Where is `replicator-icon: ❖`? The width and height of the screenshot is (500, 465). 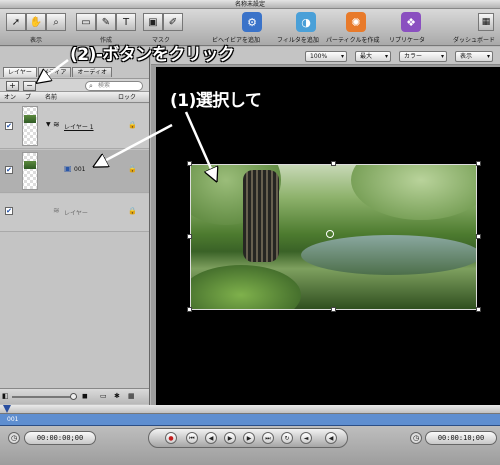
replicator-icon: ❖ is located at coordinates (411, 22).